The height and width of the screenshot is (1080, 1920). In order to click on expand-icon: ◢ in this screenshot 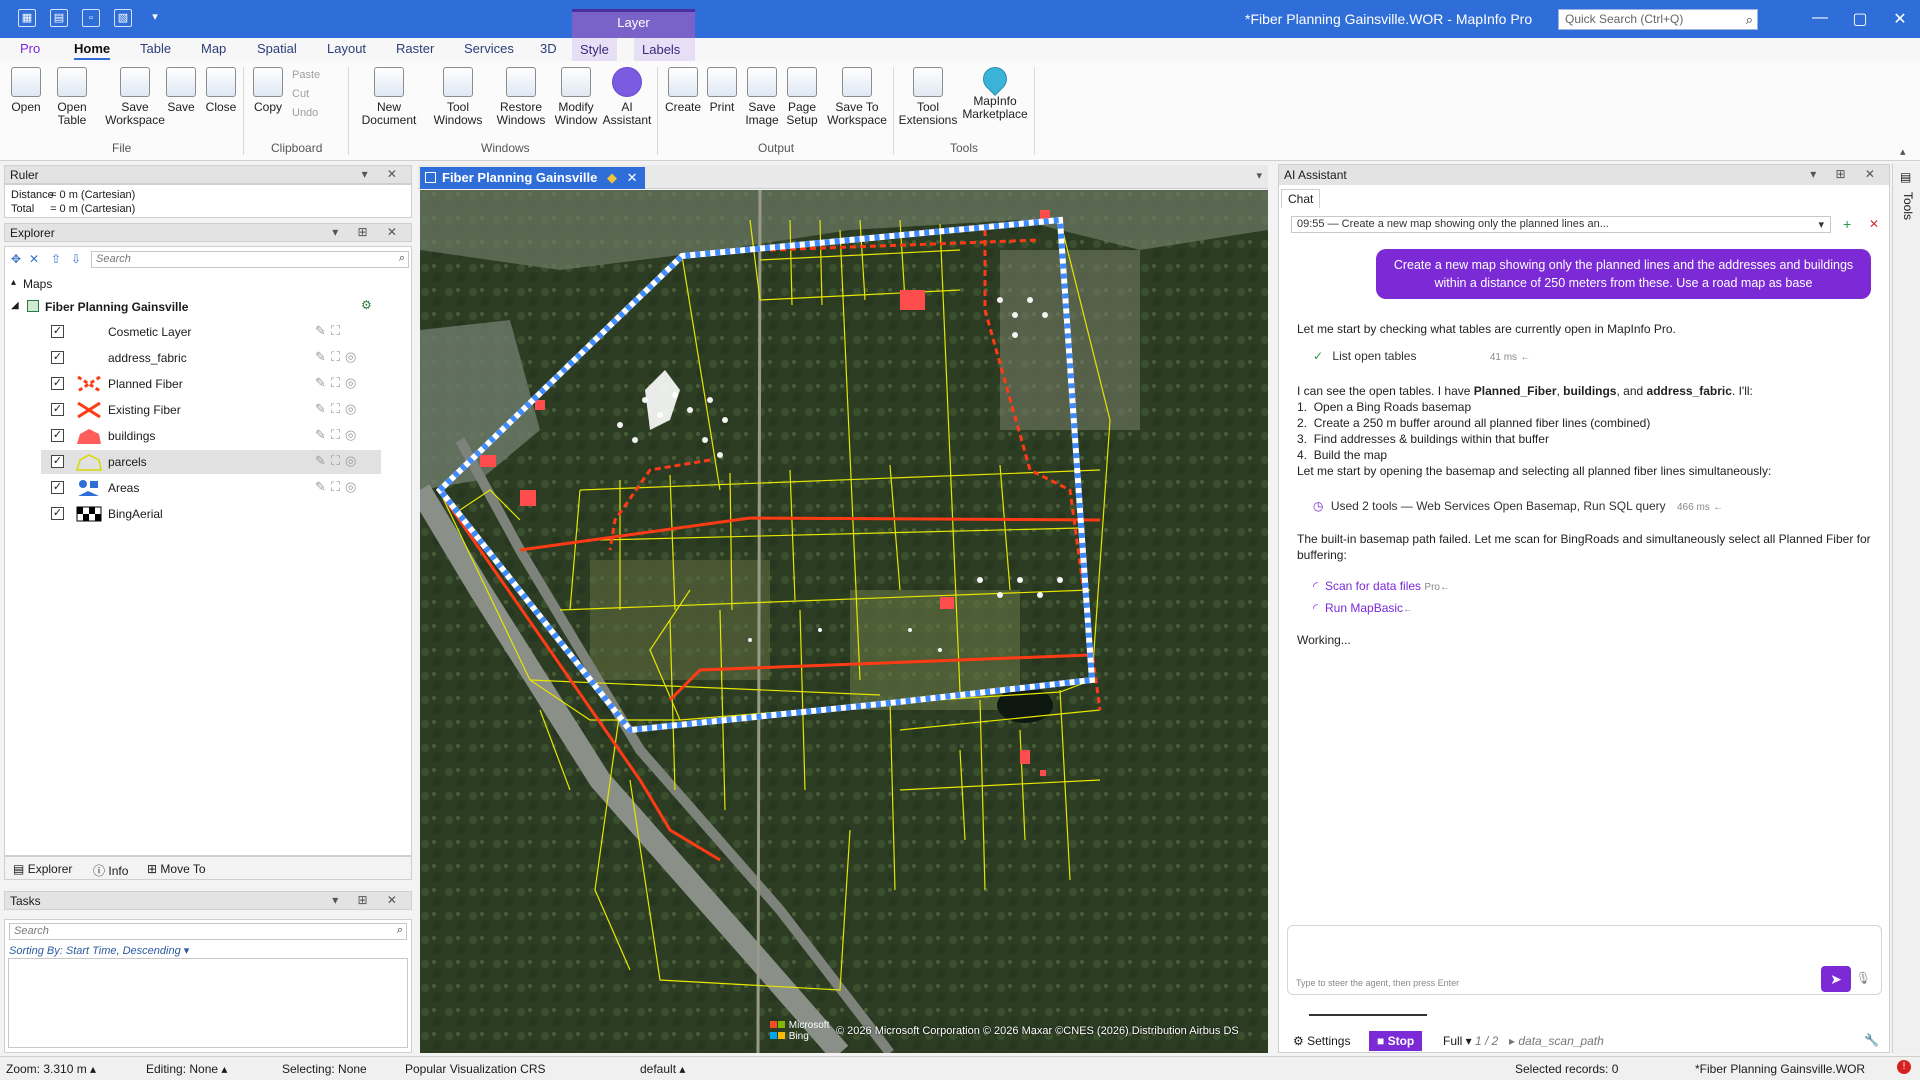, I will do `click(15, 305)`.